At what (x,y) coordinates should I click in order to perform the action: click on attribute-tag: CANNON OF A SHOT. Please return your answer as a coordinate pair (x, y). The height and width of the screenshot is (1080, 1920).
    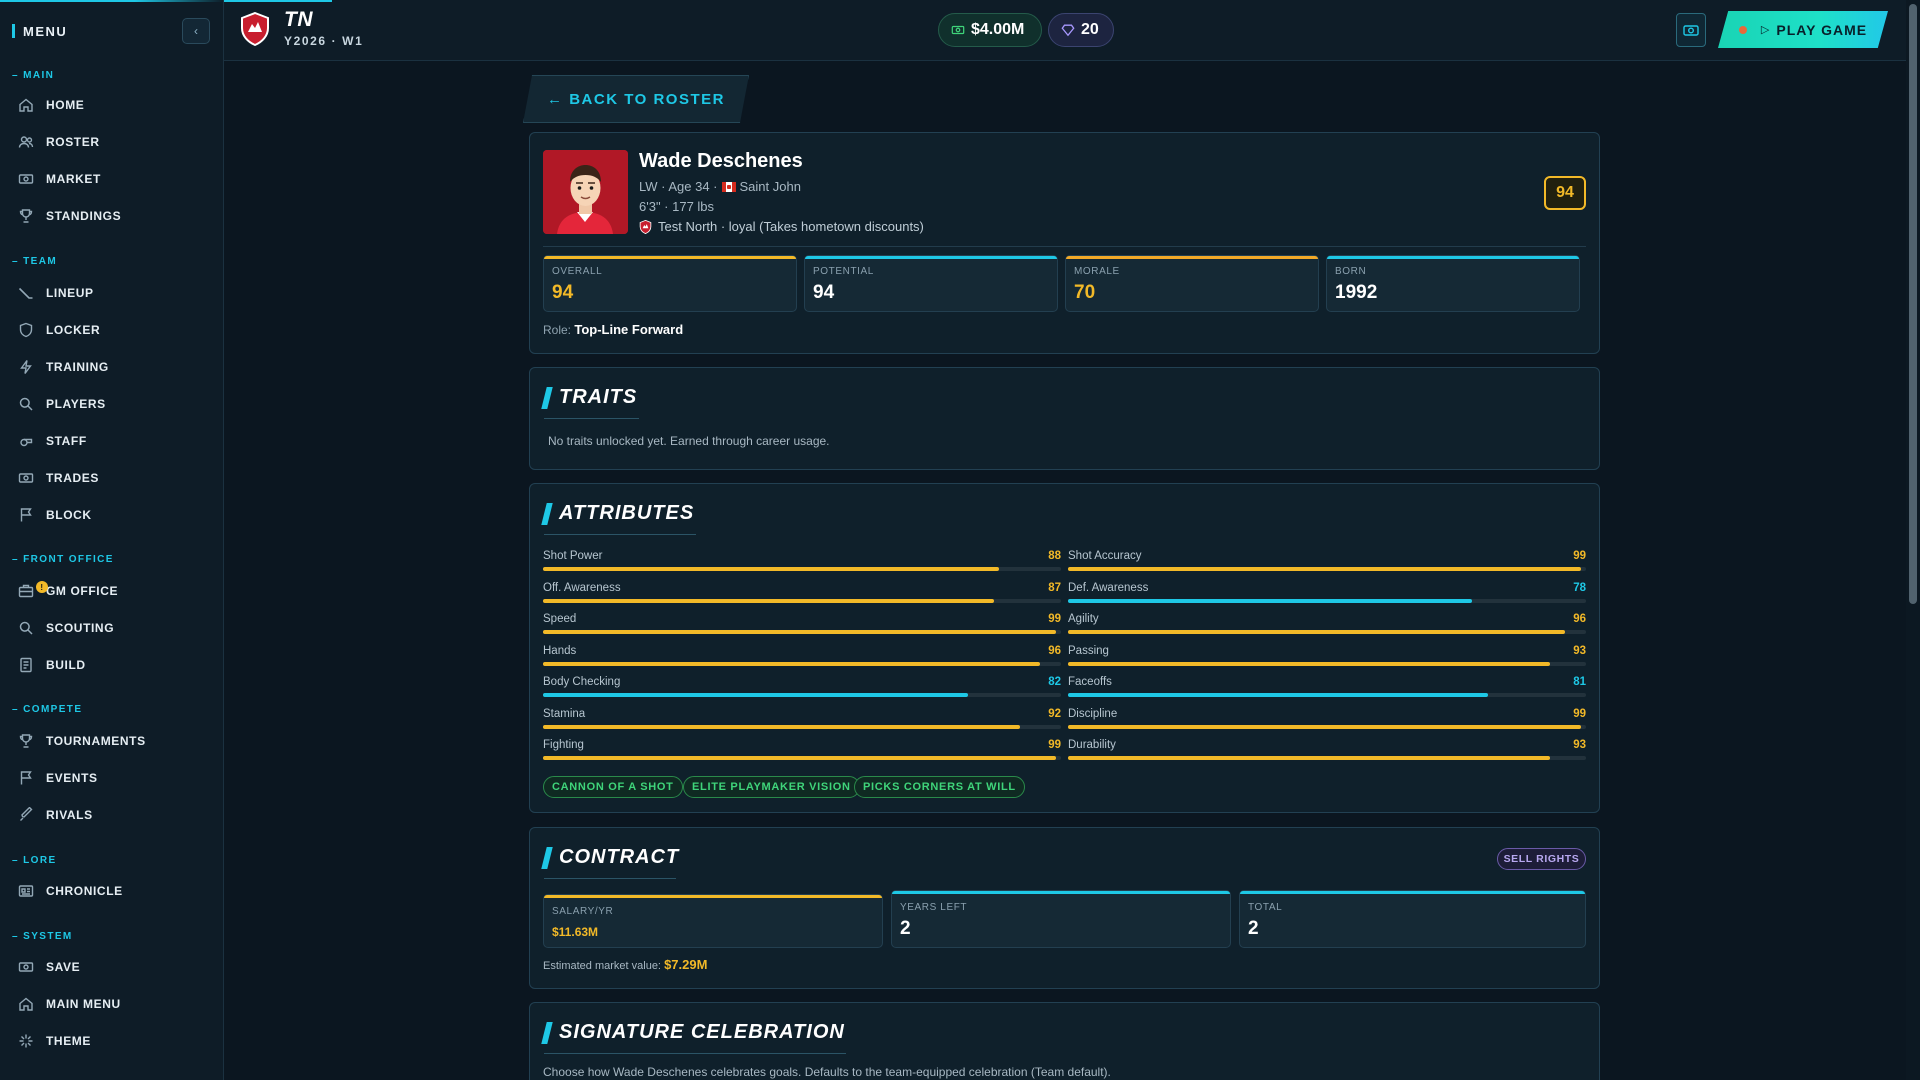
    Looking at the image, I should click on (613, 787).